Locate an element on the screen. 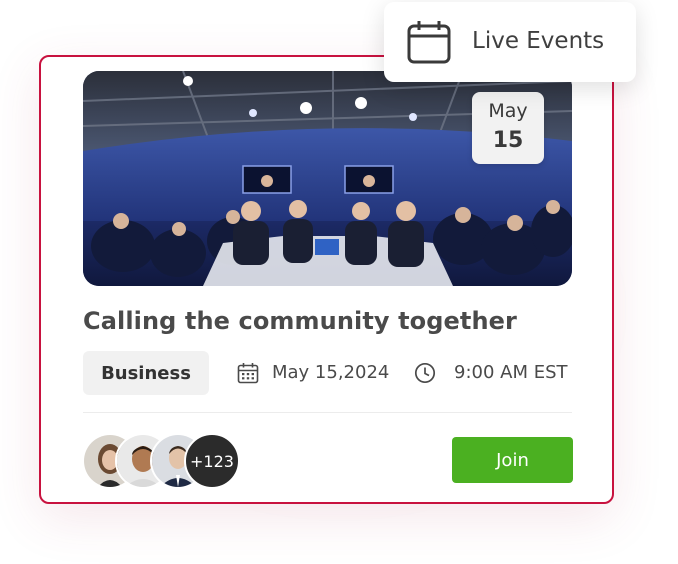 This screenshot has width=678, height=564. date-badge-month: May is located at coordinates (508, 110).